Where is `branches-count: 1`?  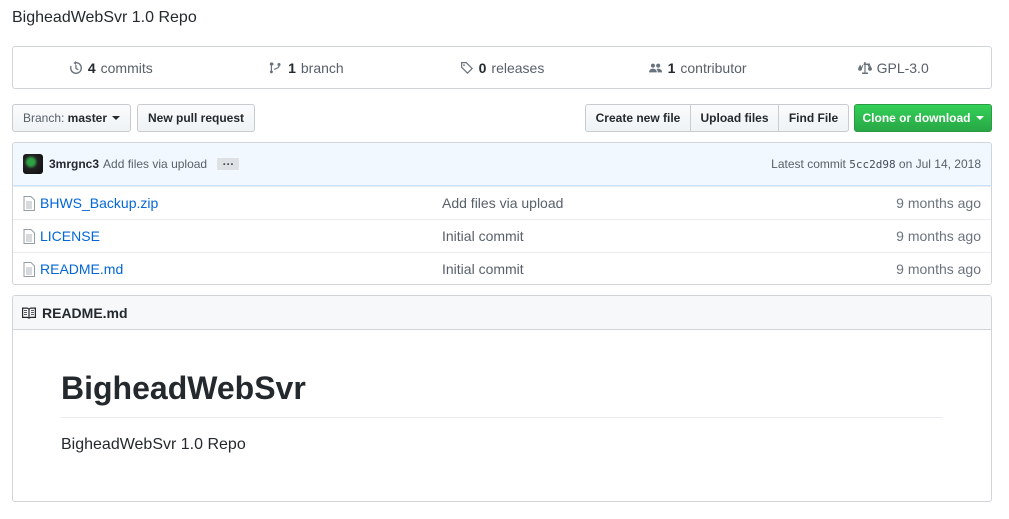 branches-count: 1 is located at coordinates (292, 67).